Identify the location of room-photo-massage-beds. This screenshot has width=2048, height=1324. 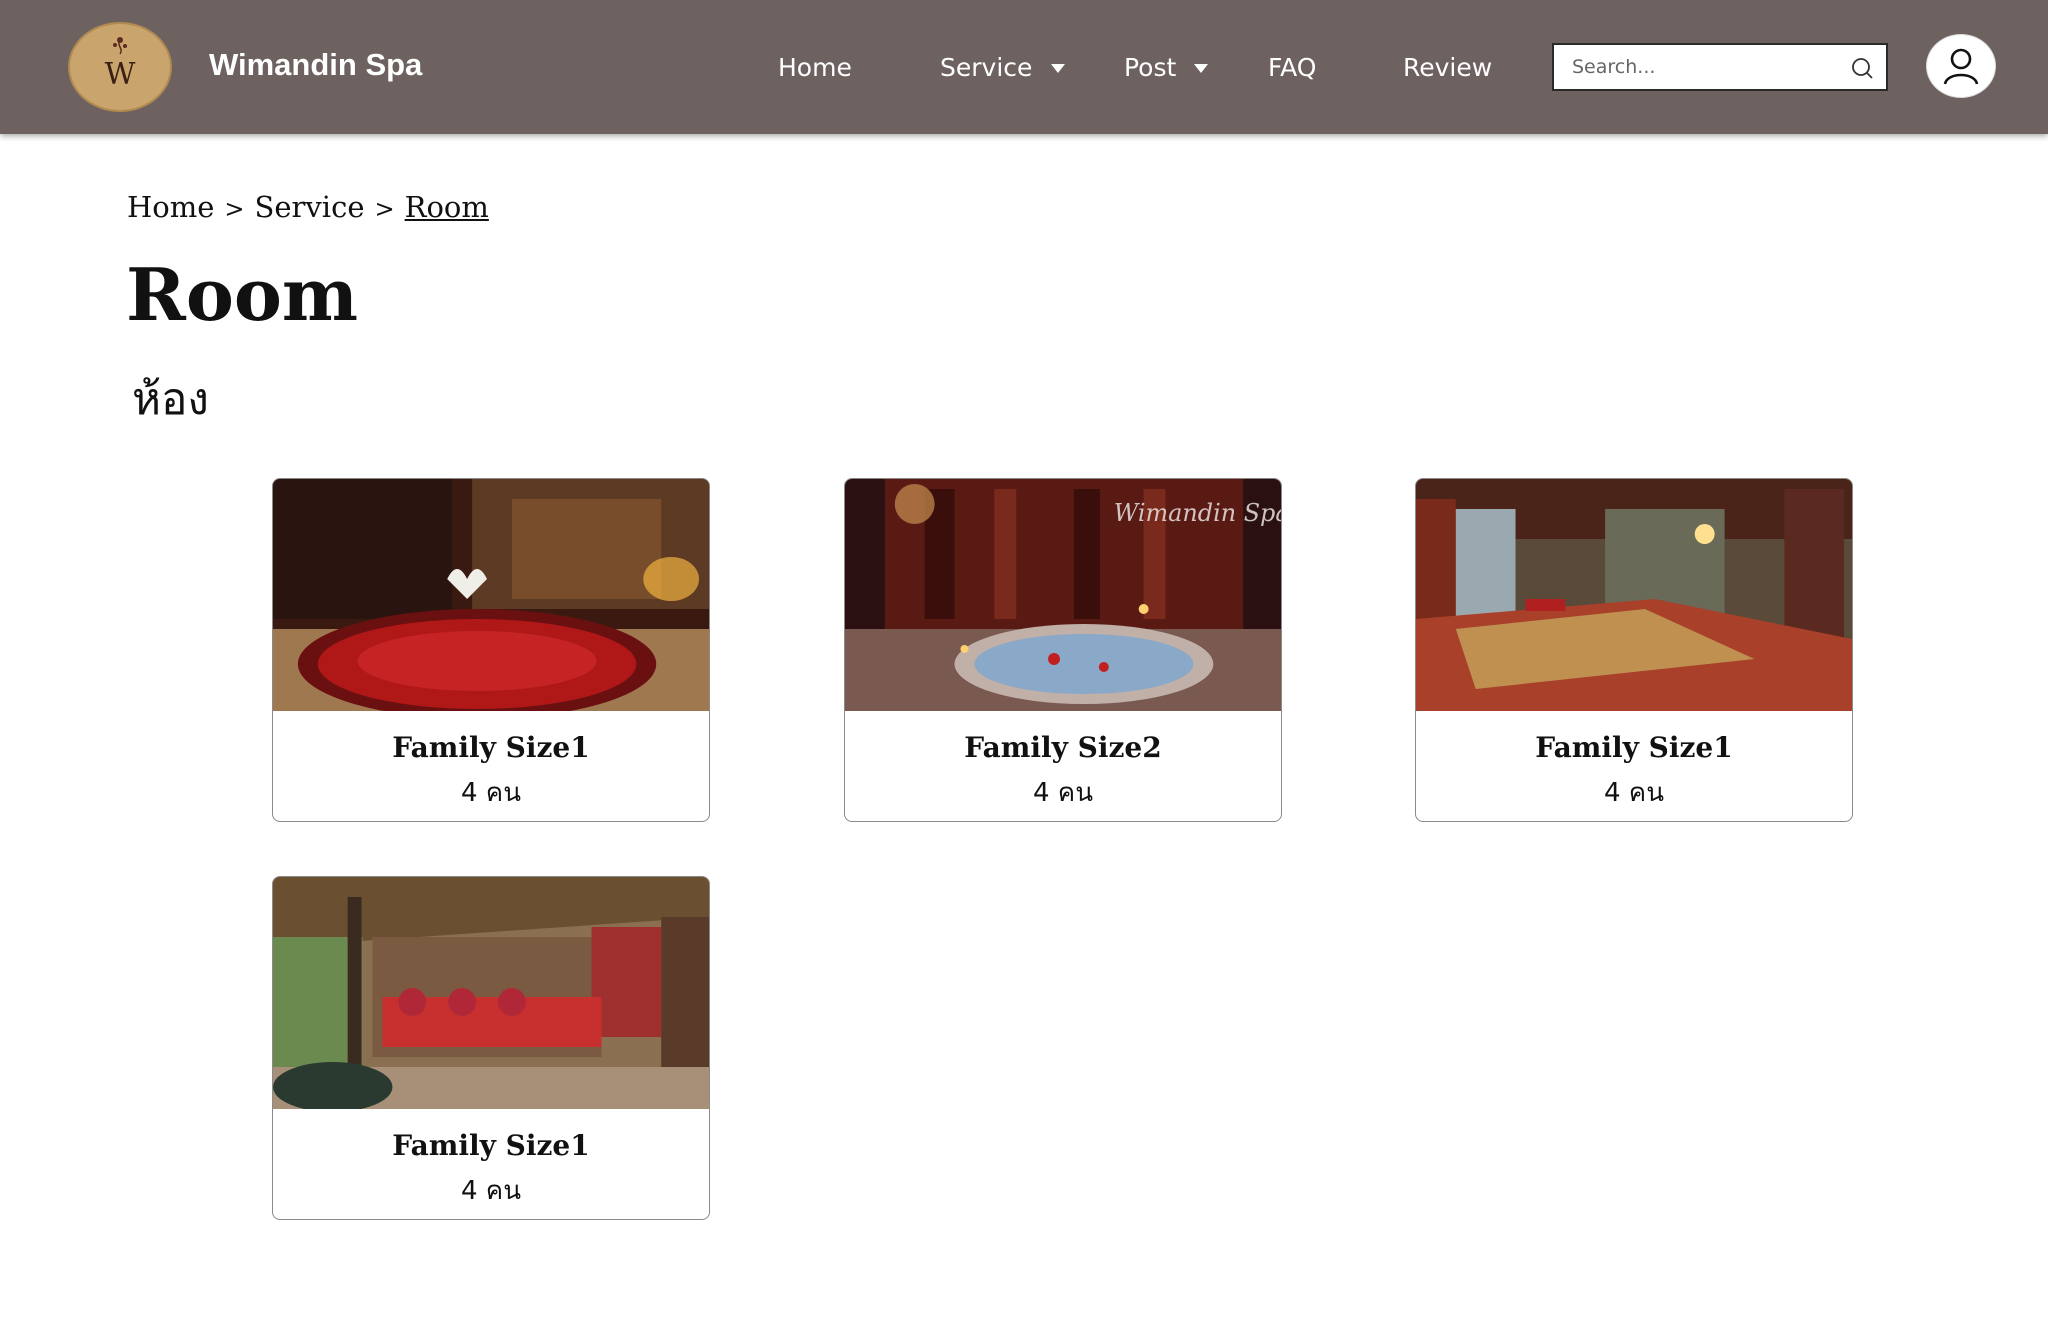
(1634, 595).